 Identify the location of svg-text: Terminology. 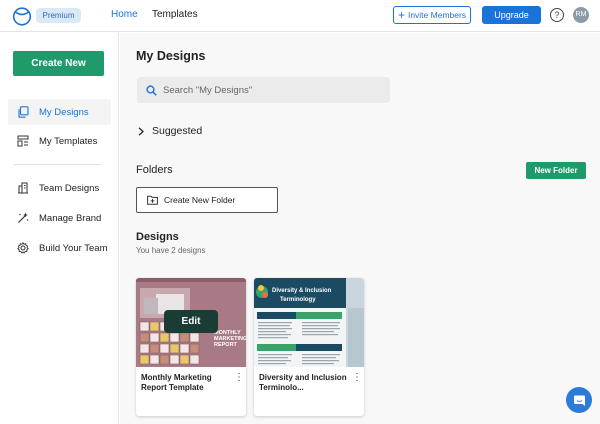
(298, 300).